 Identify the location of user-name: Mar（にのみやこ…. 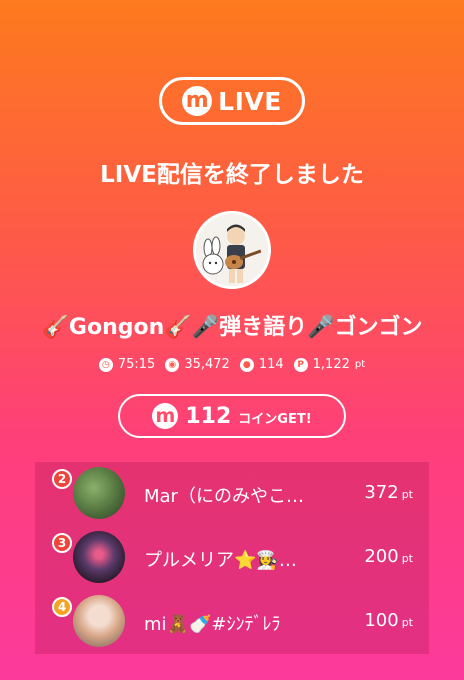
(224, 496).